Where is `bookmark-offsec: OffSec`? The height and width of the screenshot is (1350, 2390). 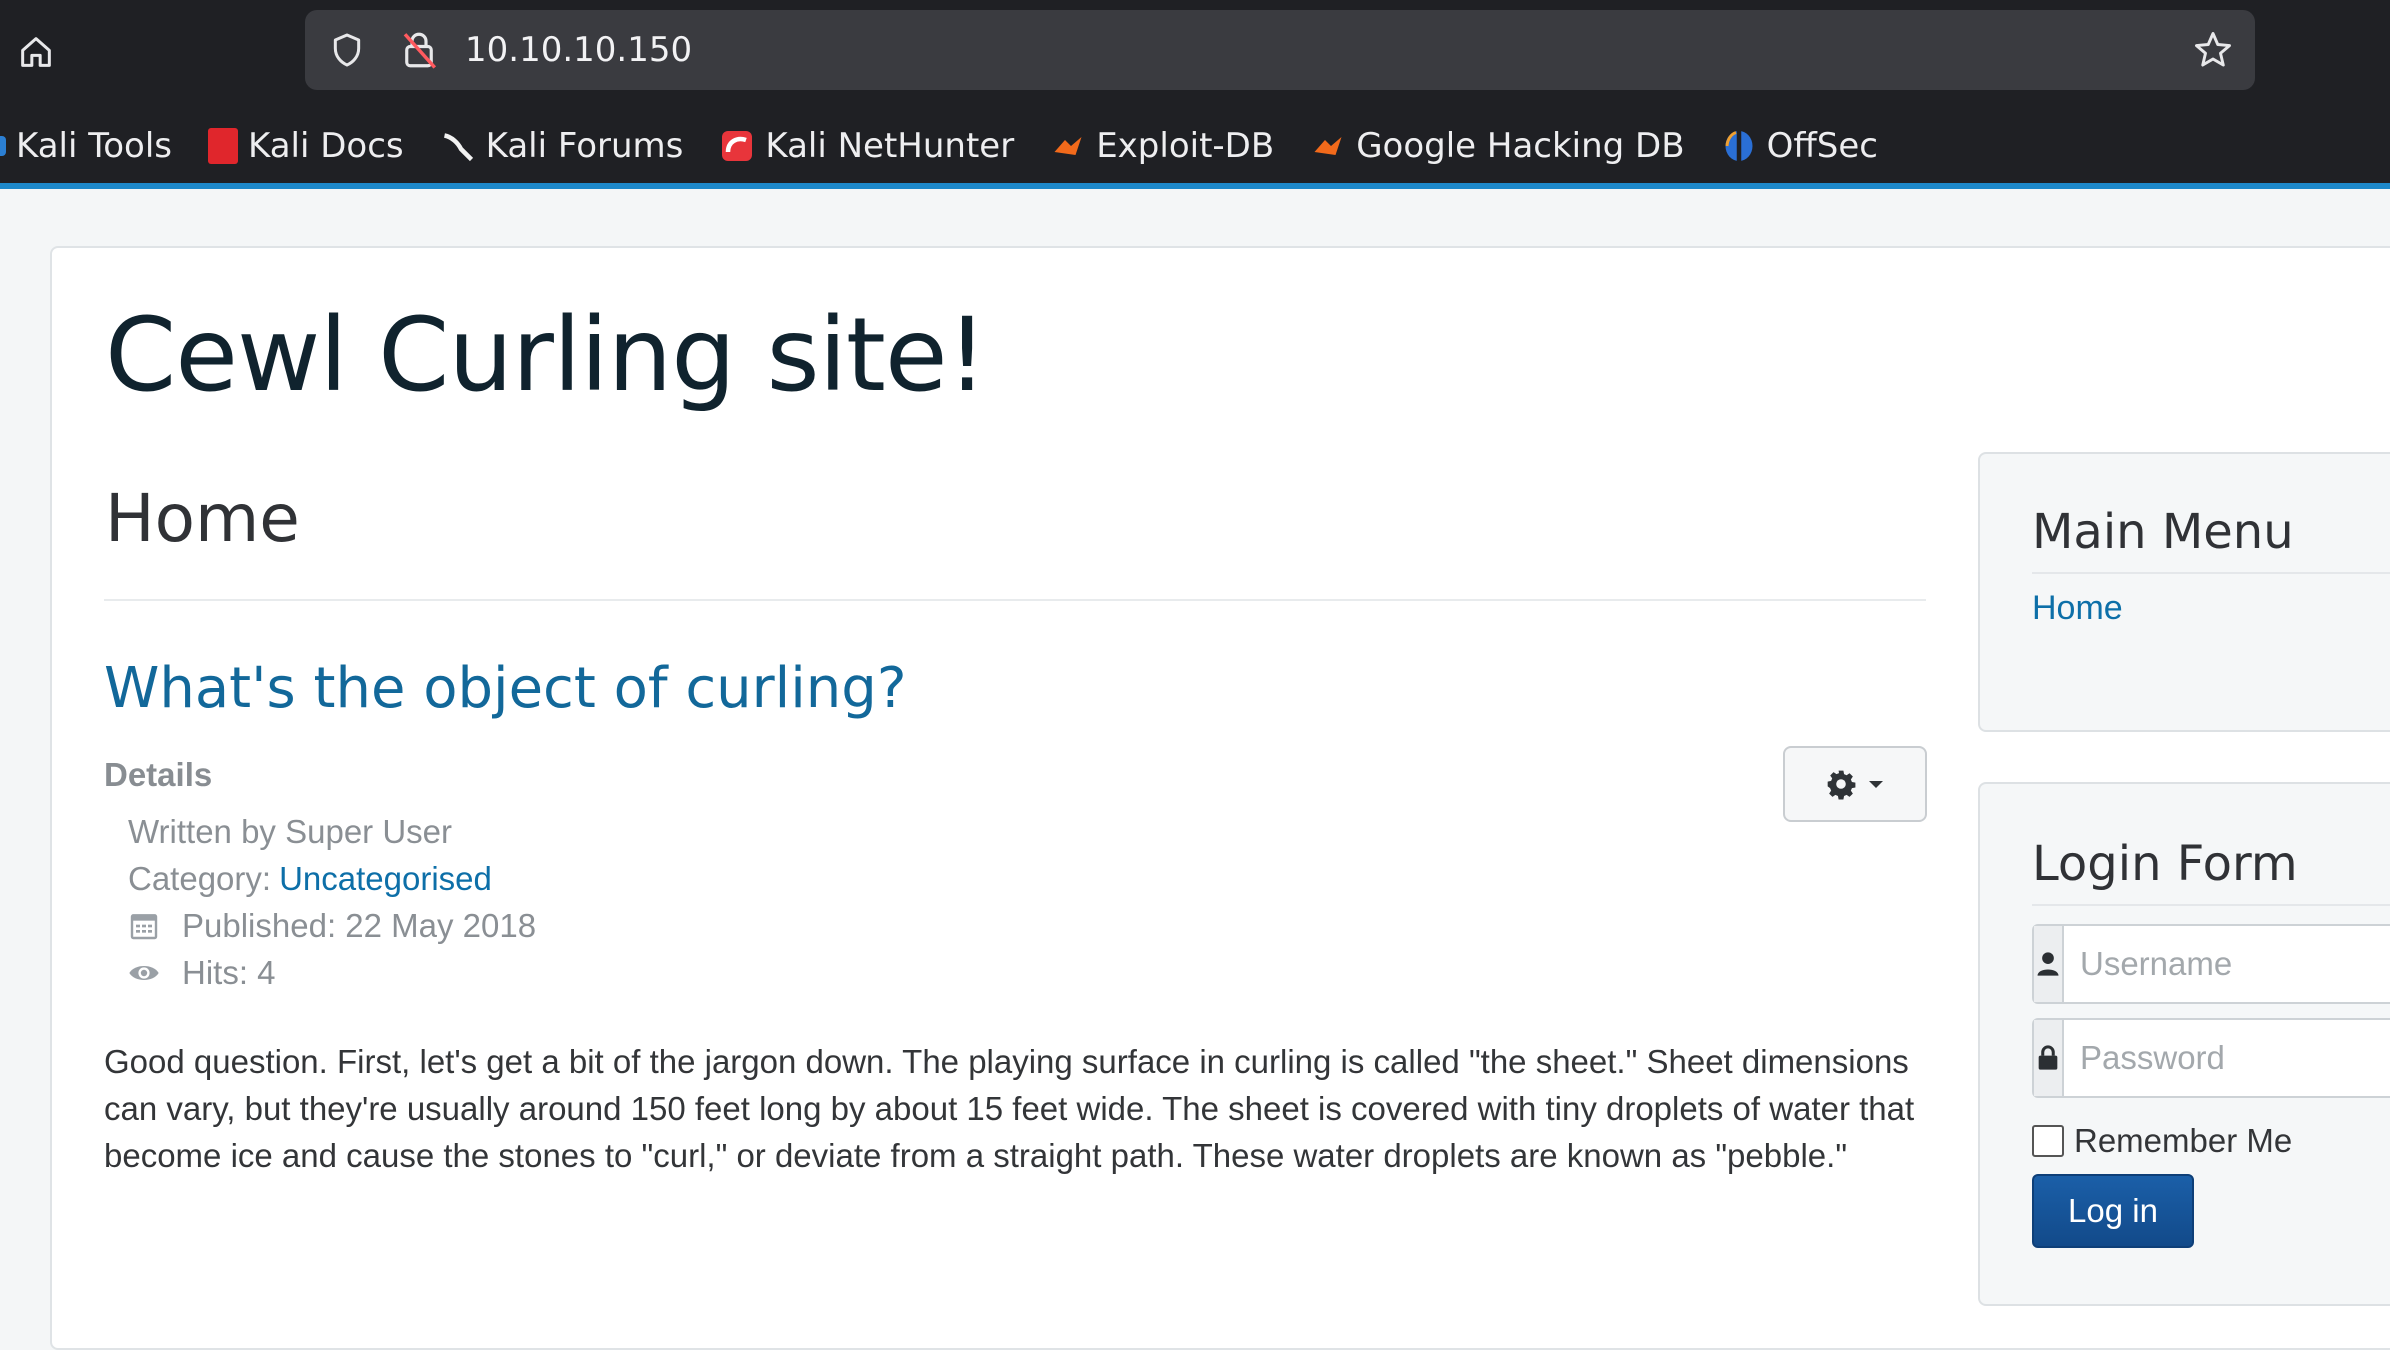
bookmark-offsec: OffSec is located at coordinates (1799, 146).